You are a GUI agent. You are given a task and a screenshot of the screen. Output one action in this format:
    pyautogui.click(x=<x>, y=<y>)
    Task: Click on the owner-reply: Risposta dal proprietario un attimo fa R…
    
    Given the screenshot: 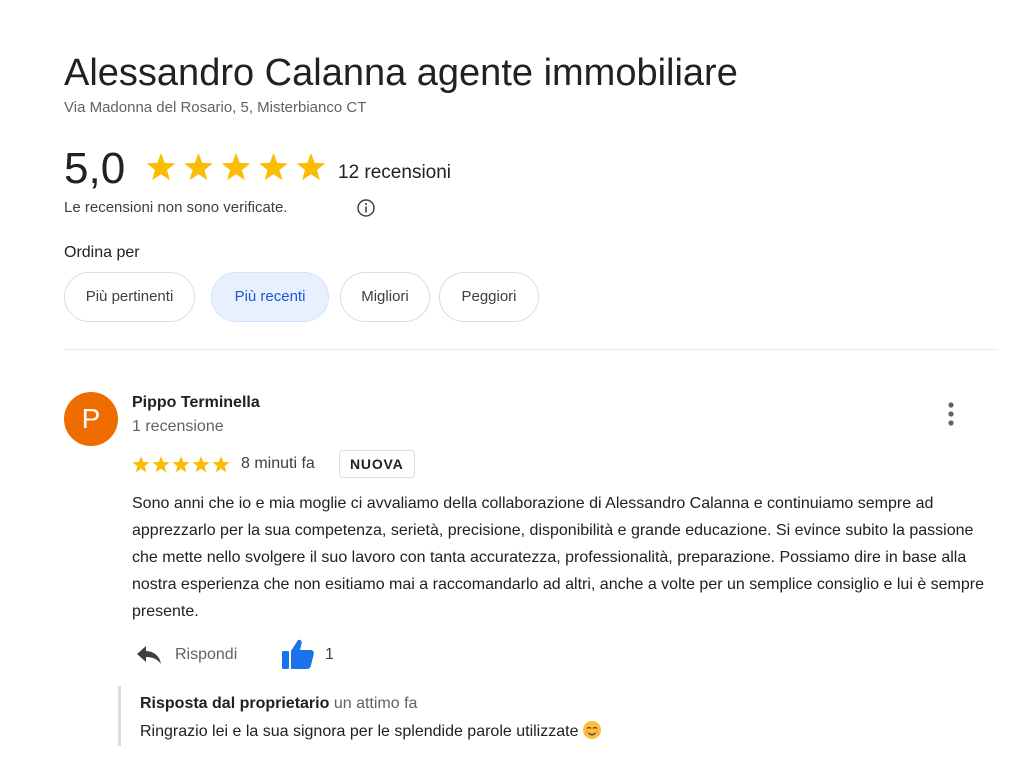 What is the action you would take?
    pyautogui.click(x=469, y=716)
    